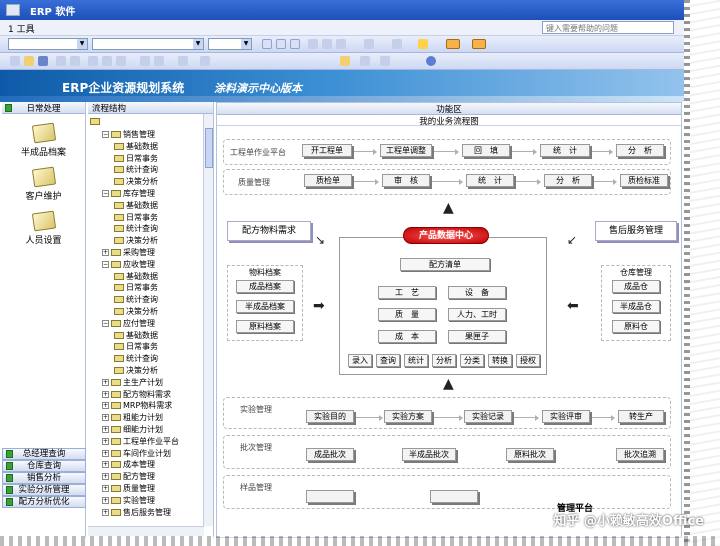  What do you see at coordinates (128, 476) in the screenshot?
I see `tree-item: + 配方管理` at bounding box center [128, 476].